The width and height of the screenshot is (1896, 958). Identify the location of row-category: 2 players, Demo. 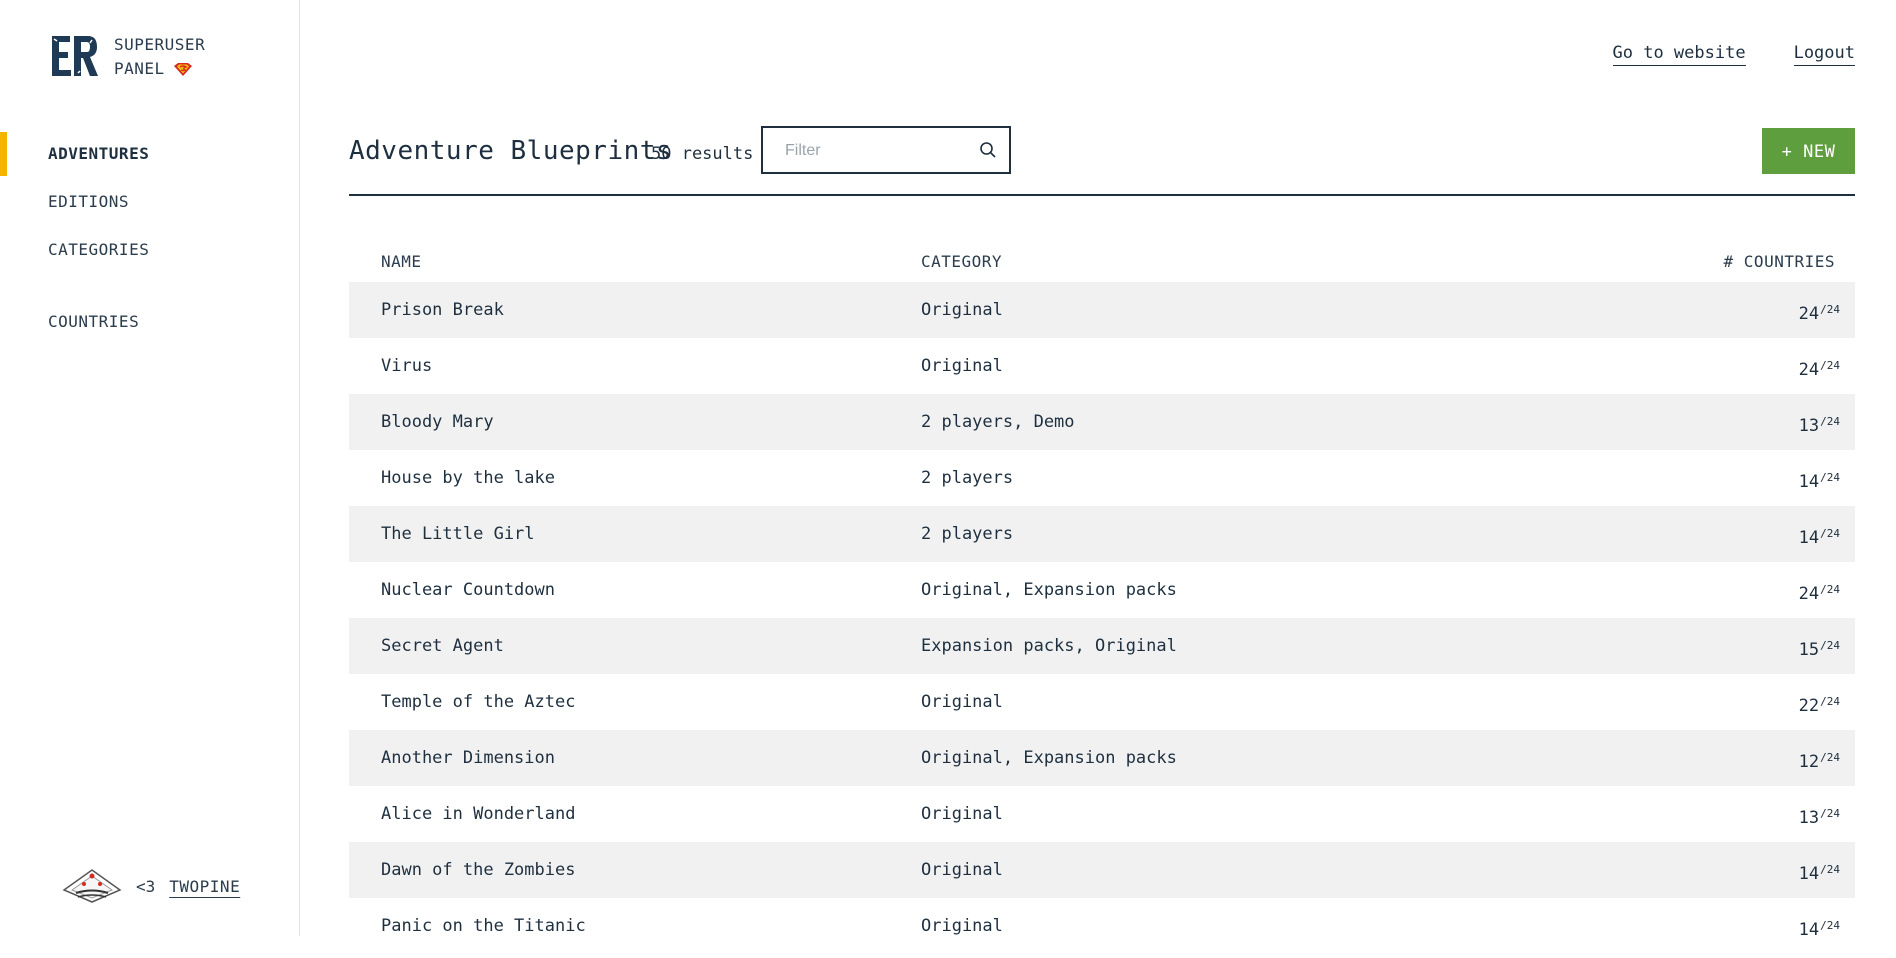
(998, 422).